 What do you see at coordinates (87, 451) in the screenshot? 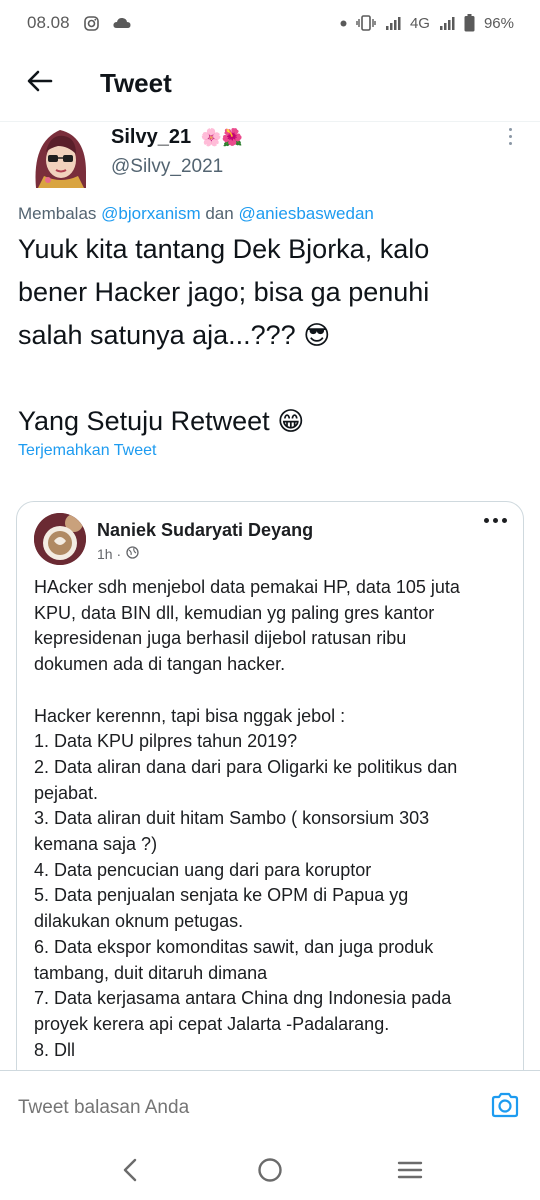
I see `translate-tweet-link: Terjemahkan Tweet` at bounding box center [87, 451].